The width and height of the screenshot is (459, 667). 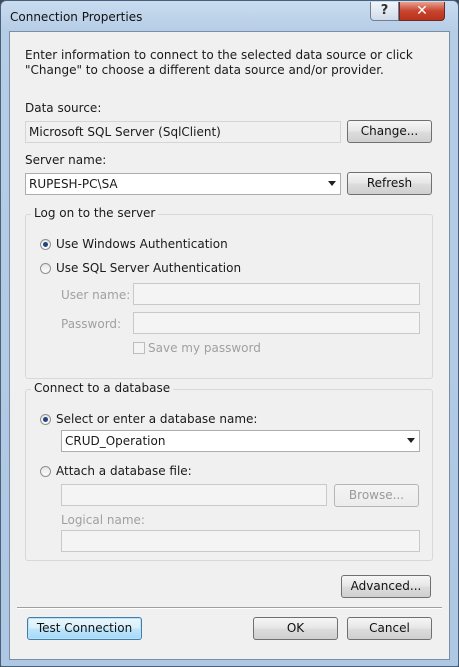 What do you see at coordinates (384, 11) in the screenshot?
I see `help-button: ?` at bounding box center [384, 11].